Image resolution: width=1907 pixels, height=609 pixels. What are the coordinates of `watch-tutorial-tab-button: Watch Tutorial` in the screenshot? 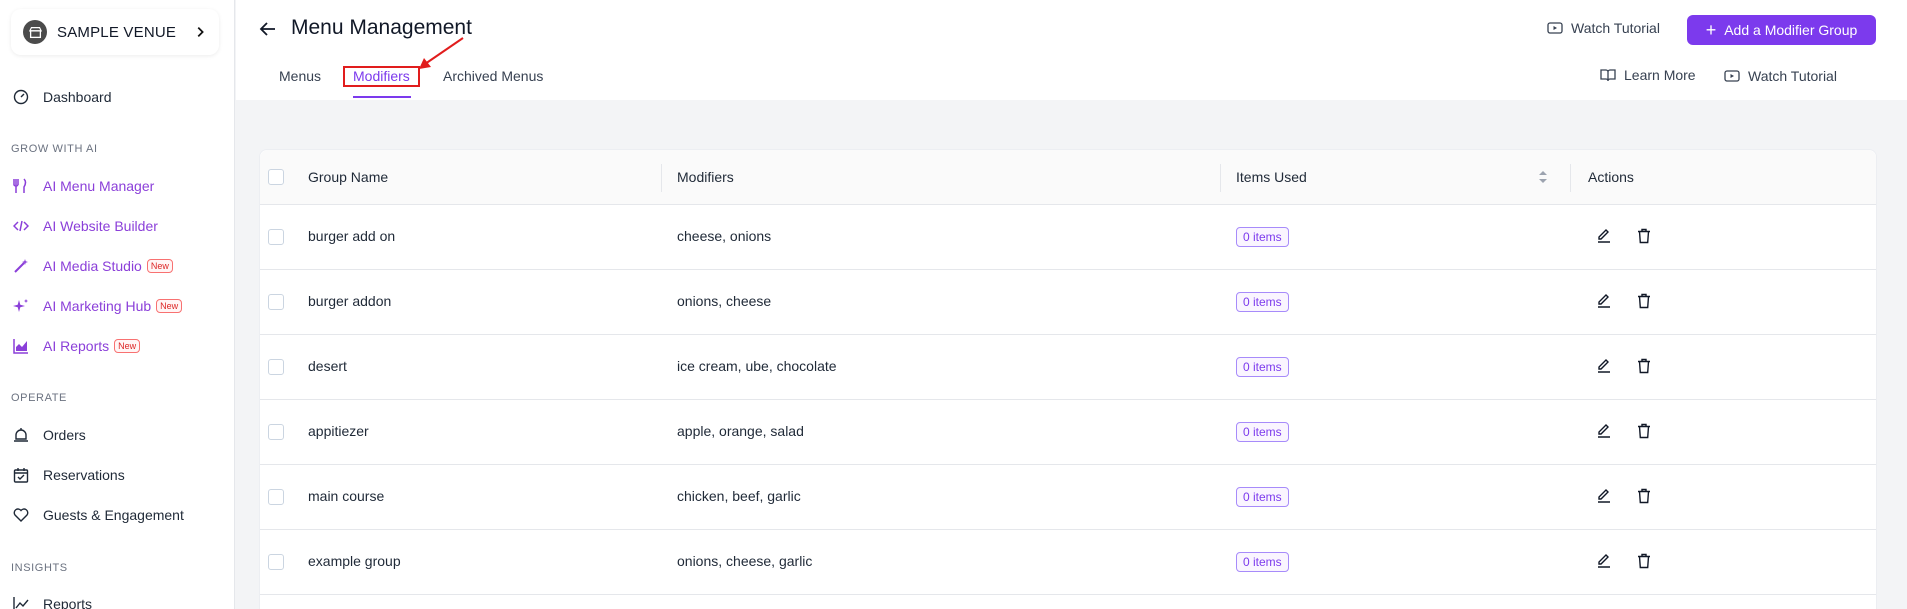 It's located at (1780, 76).